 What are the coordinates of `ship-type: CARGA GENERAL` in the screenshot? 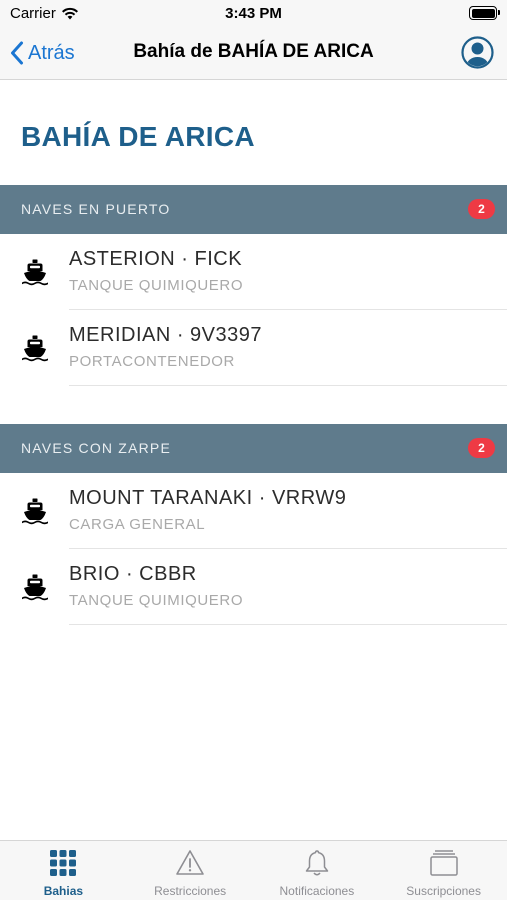 It's located at (137, 524).